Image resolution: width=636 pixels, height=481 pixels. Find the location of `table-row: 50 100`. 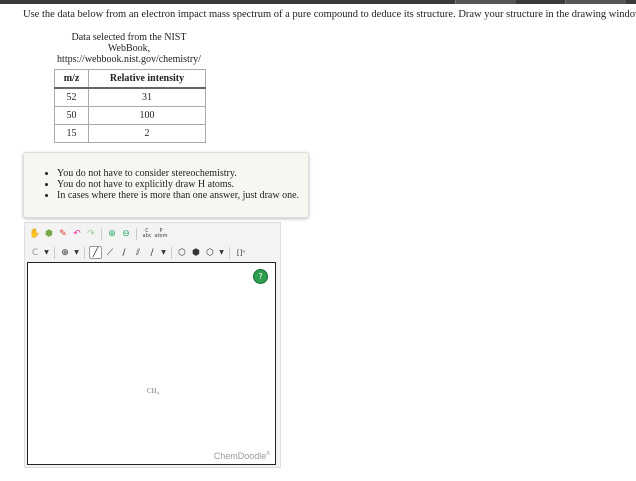

table-row: 50 100 is located at coordinates (130, 115).